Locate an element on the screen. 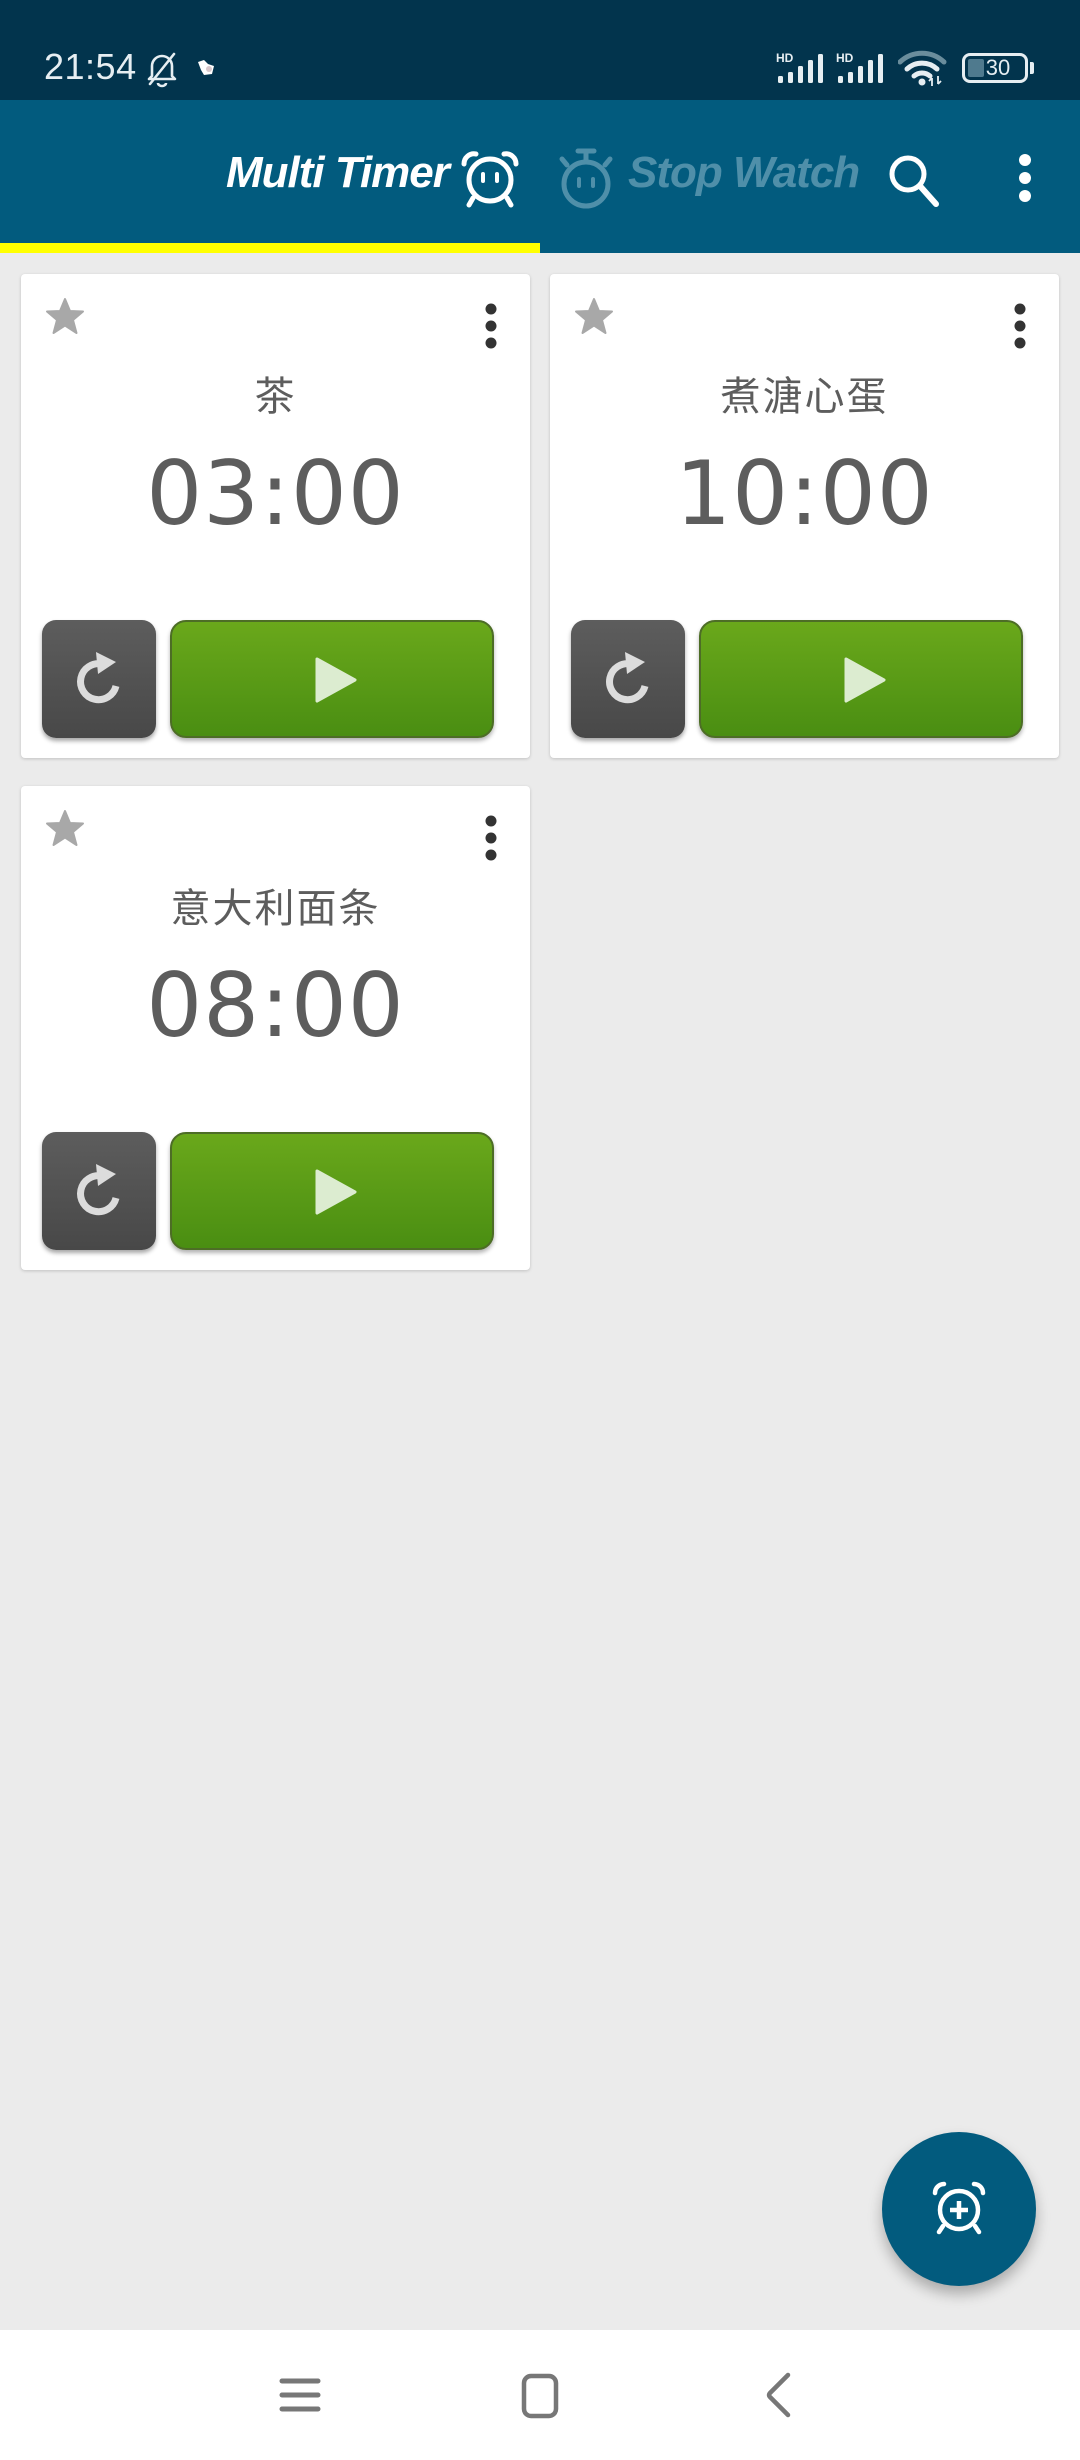 The image size is (1080, 2460). back-button is located at coordinates (780, 2395).